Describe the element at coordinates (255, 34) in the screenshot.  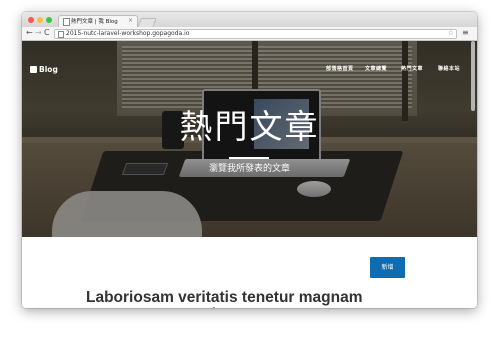
I see `address-bar: 2015-nutc-laravel-workshop.gopagoda.io ☆` at that location.